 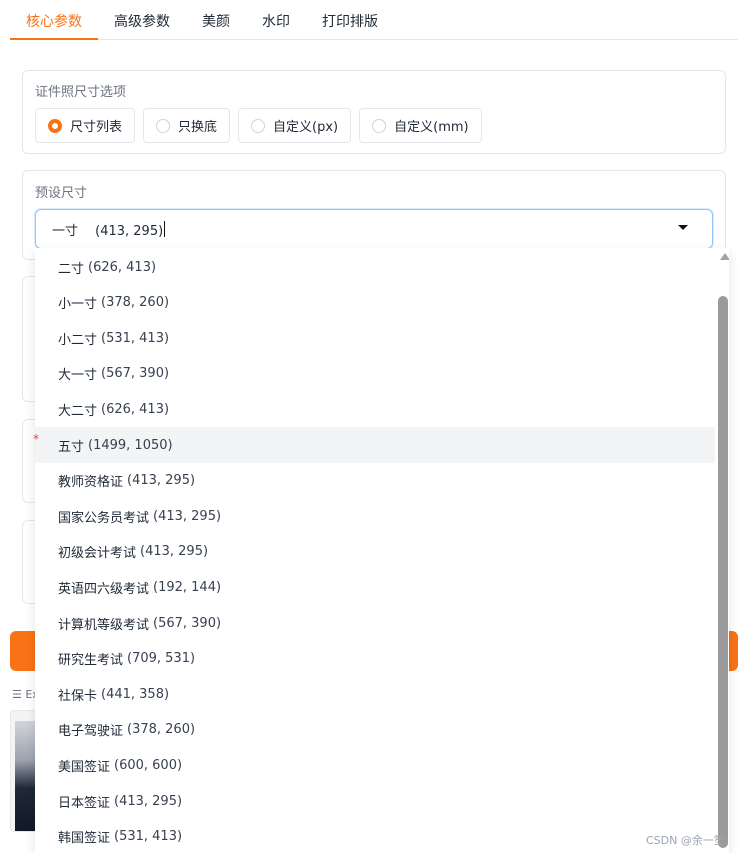 I want to click on radio-label: 自定义(mm), so click(x=431, y=127).